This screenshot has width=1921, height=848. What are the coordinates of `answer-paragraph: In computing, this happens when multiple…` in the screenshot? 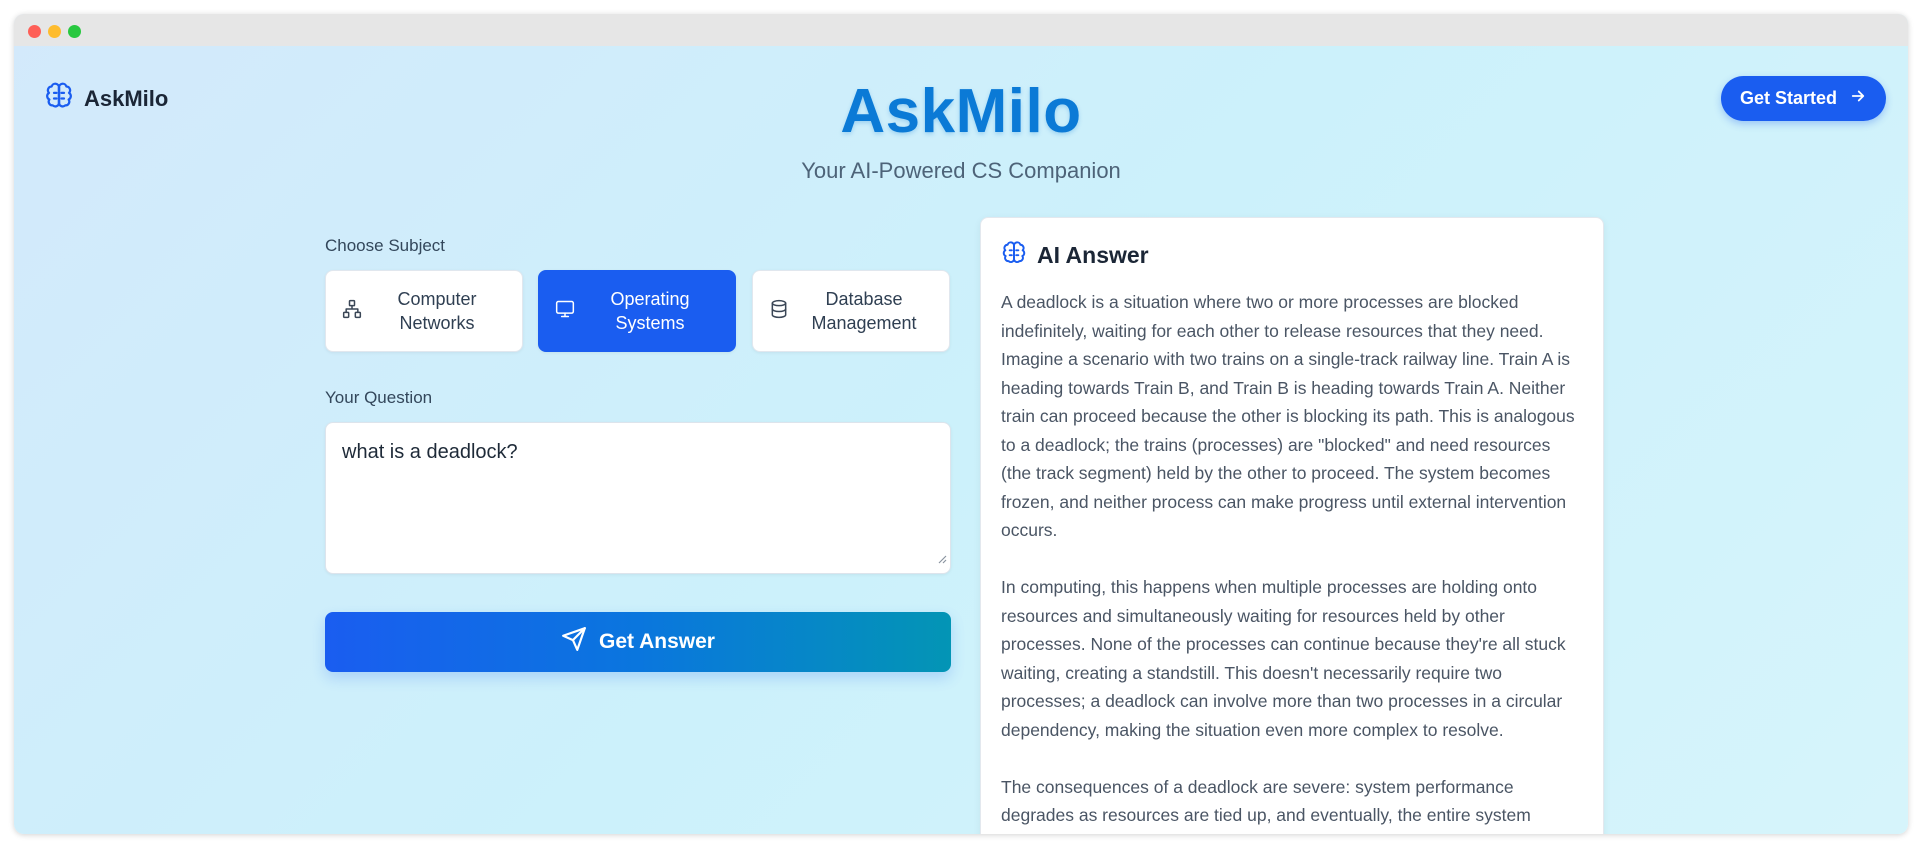 It's located at (1283, 658).